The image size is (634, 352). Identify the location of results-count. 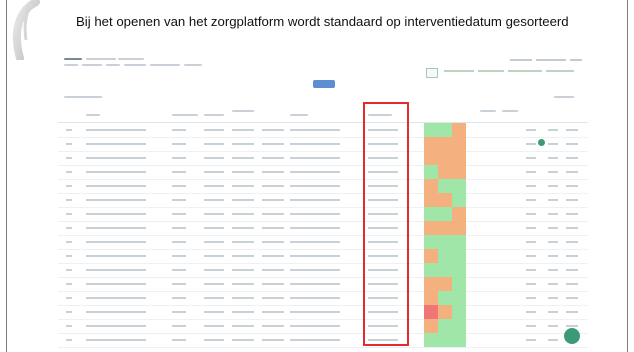
(83, 97).